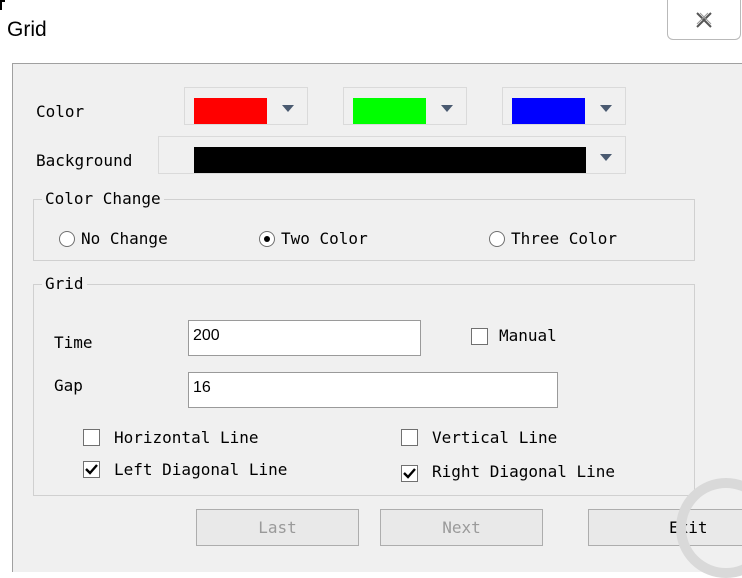 This screenshot has height=578, width=742. I want to click on window-corner-mark, so click(2, 5).